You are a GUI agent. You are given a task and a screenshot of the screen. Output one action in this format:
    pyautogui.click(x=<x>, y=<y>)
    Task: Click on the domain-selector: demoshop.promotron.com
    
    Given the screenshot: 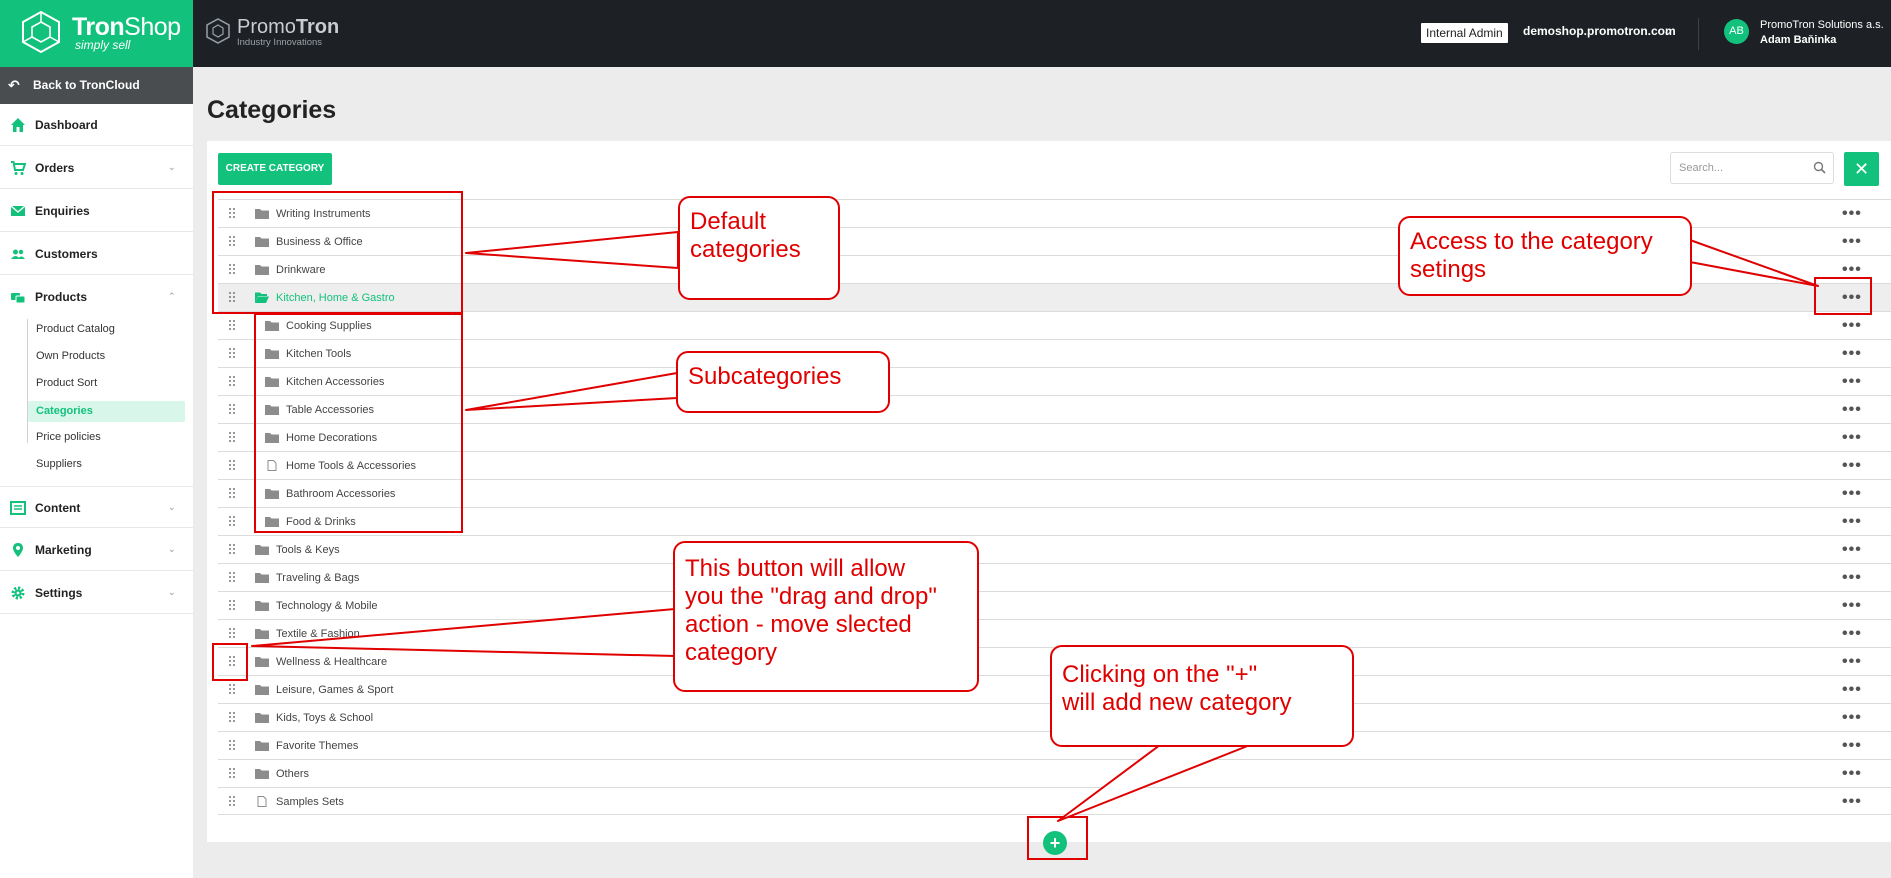 What is the action you would take?
    pyautogui.click(x=1599, y=31)
    